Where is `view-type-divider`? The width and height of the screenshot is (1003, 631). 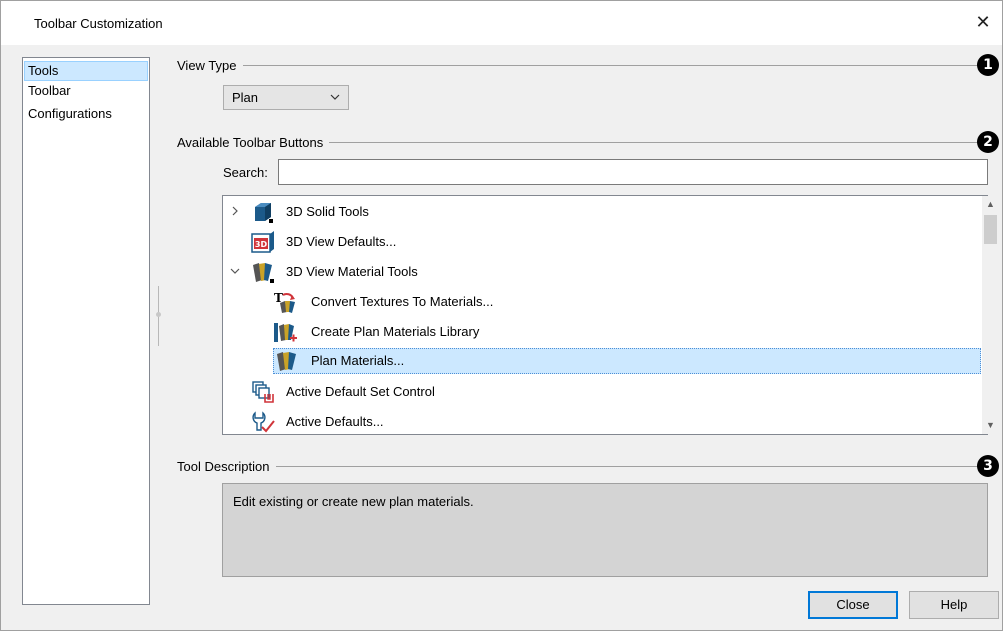 view-type-divider is located at coordinates (581, 65).